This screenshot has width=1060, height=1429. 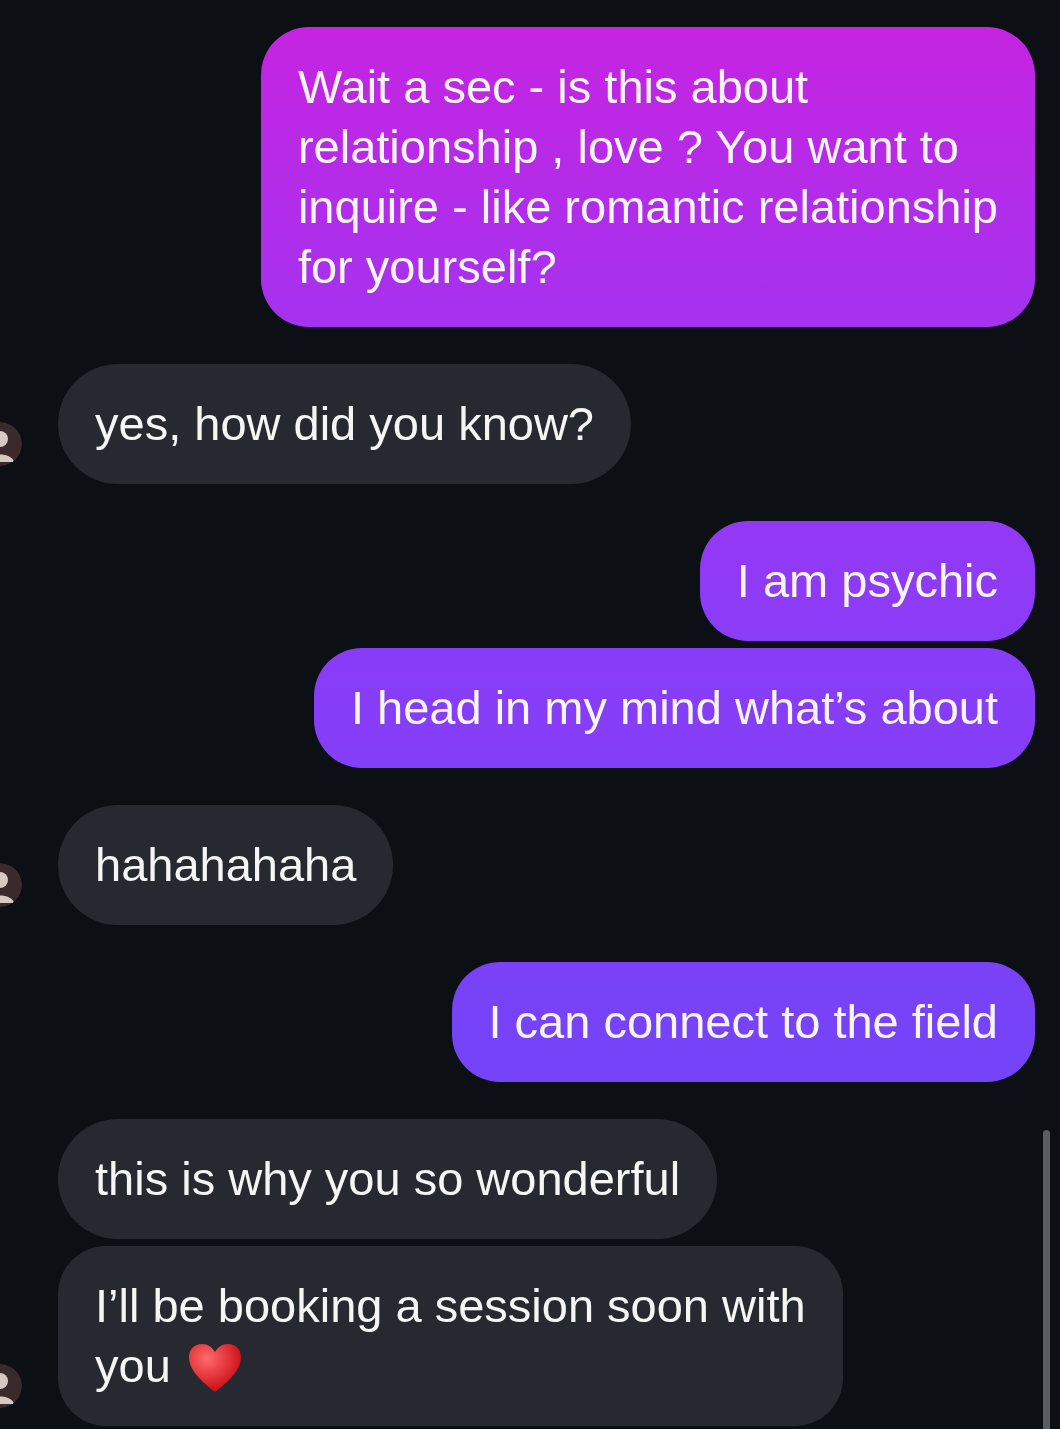 I want to click on message-bubble: I head in my mind what’s about, so click(x=674, y=708).